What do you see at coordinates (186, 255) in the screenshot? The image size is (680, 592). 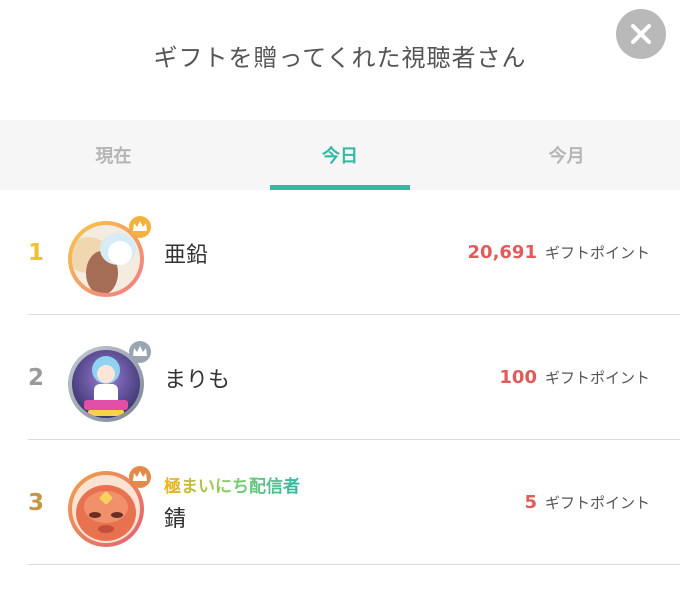 I see `viewer-name: 亜鉛` at bounding box center [186, 255].